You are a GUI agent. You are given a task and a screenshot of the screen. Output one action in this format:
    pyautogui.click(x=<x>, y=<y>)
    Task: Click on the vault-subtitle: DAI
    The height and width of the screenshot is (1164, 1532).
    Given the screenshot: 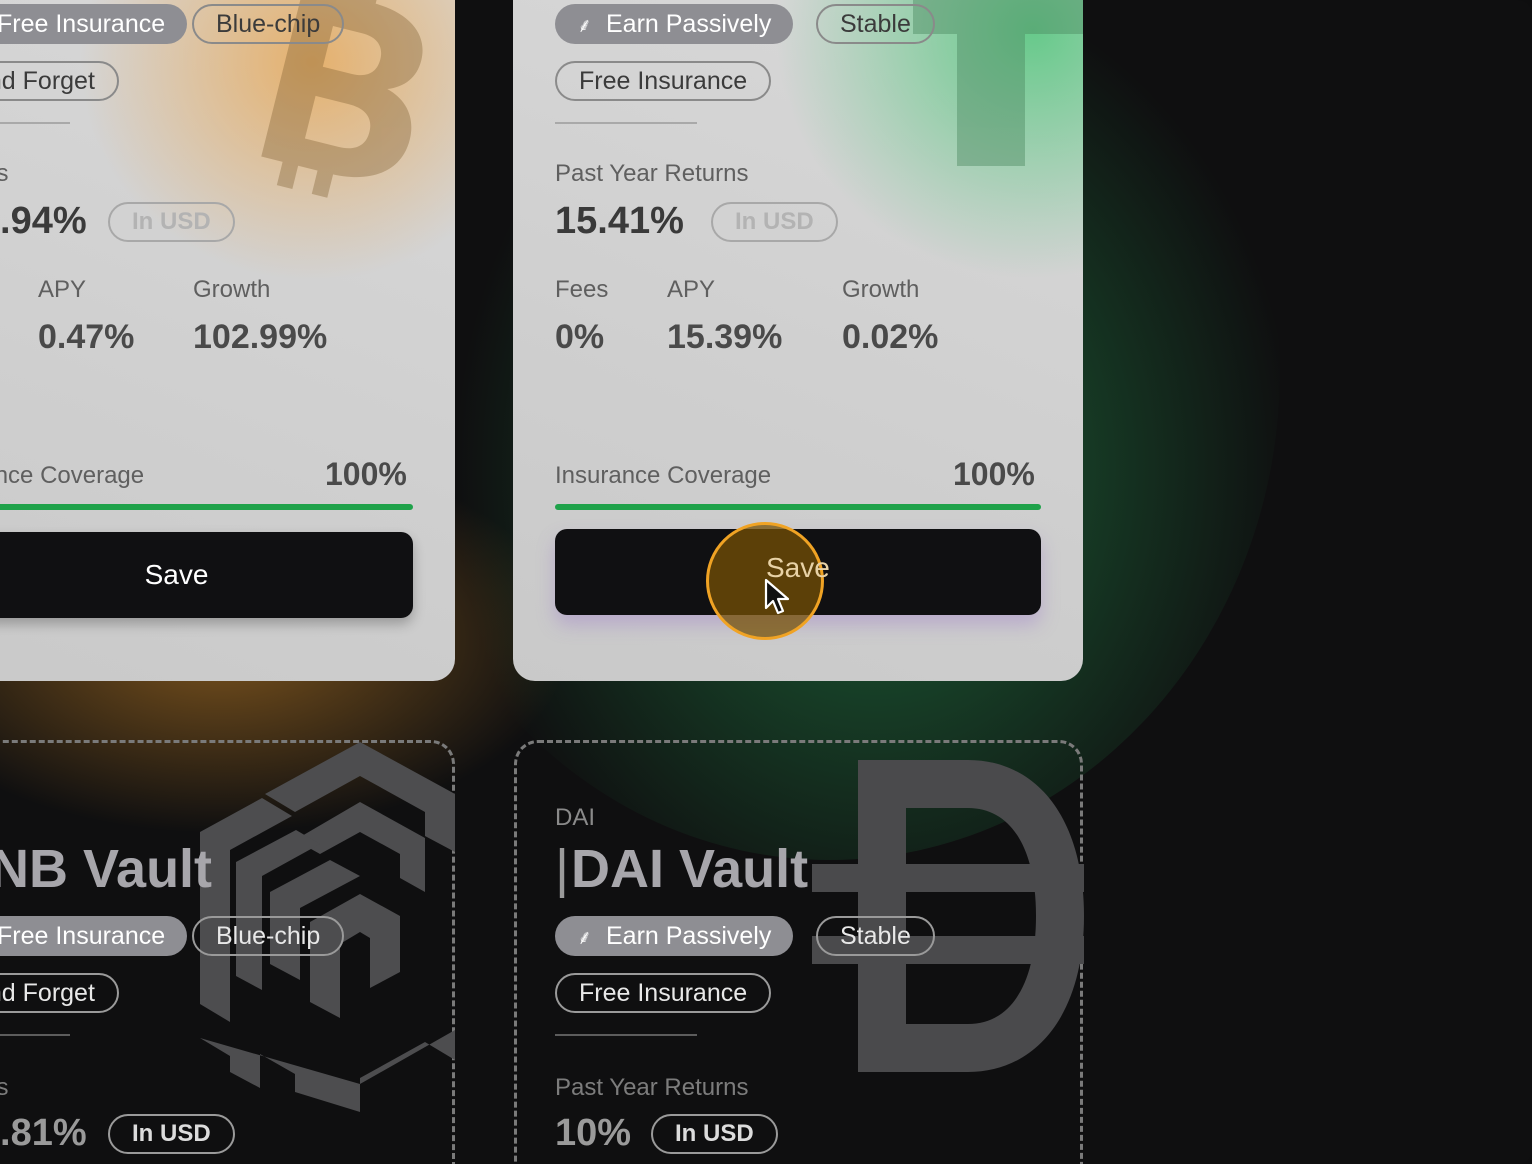 What is the action you would take?
    pyautogui.click(x=575, y=817)
    